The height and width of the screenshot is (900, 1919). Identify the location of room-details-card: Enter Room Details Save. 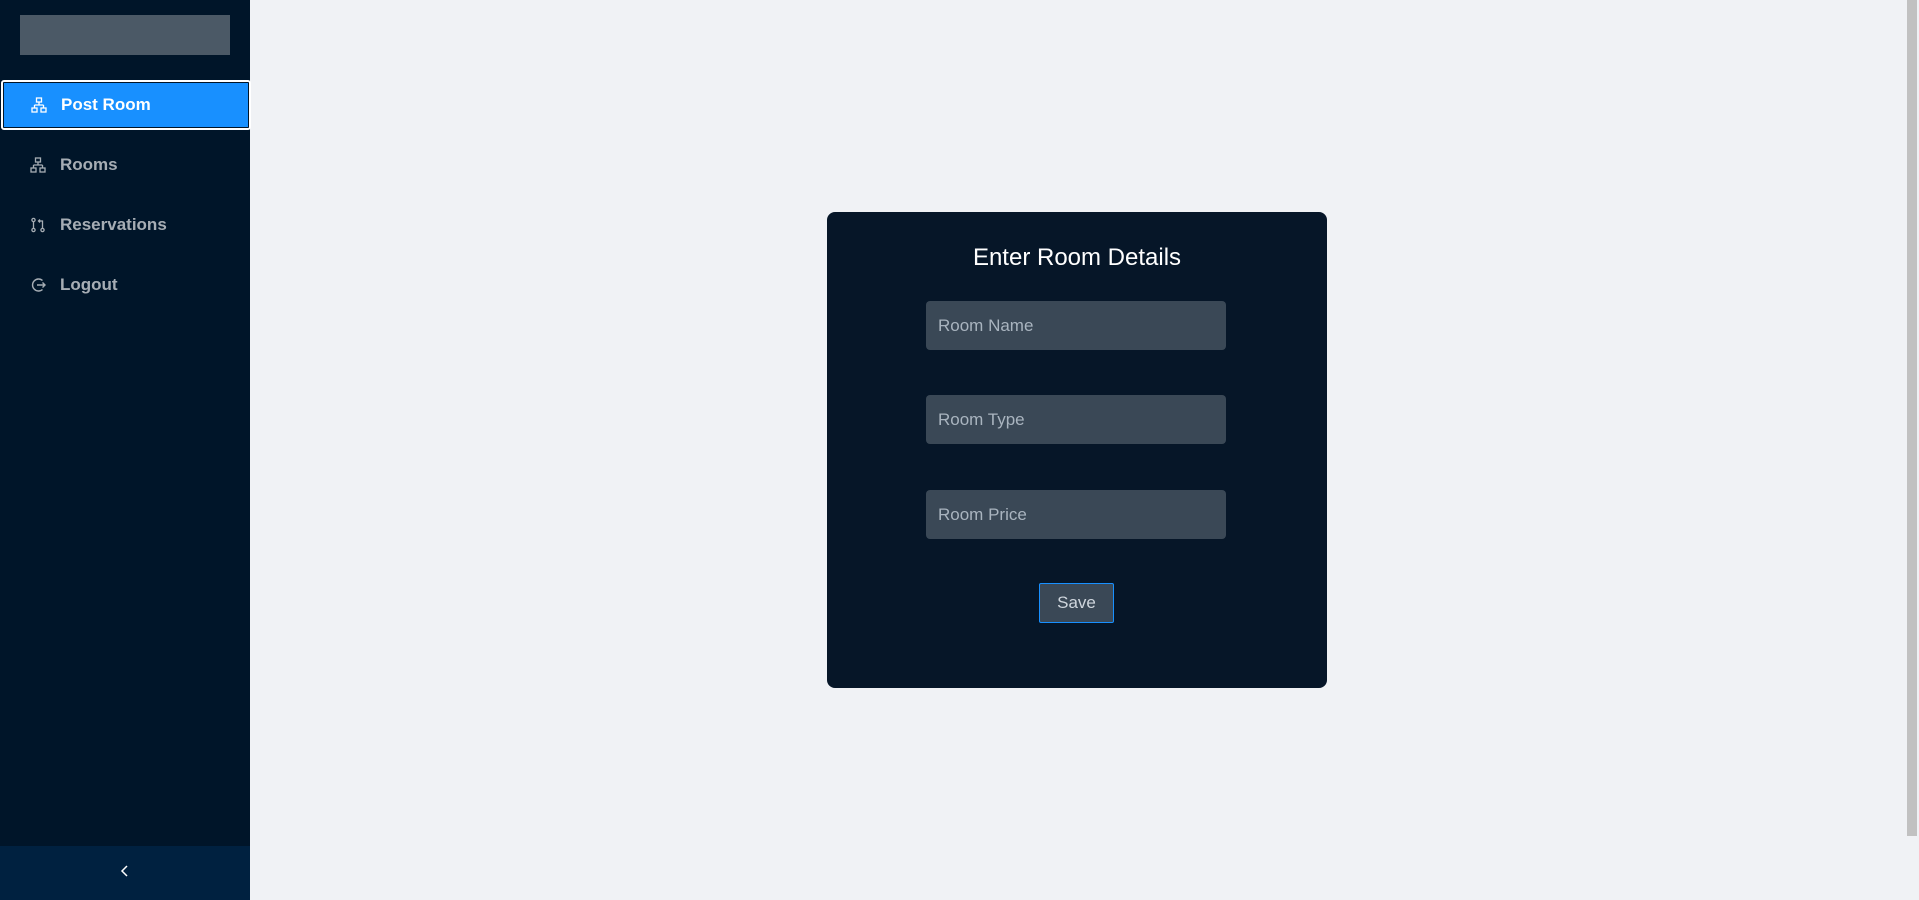
(1077, 450).